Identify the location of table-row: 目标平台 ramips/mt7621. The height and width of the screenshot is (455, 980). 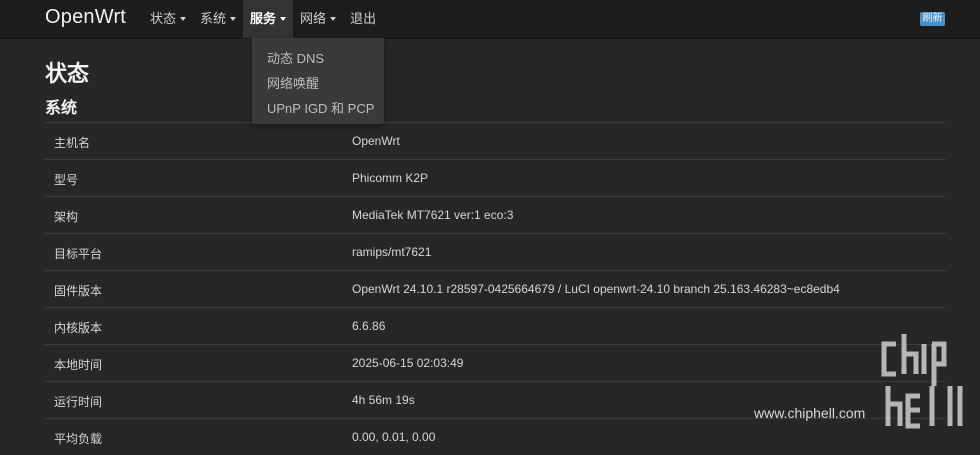
(495, 251).